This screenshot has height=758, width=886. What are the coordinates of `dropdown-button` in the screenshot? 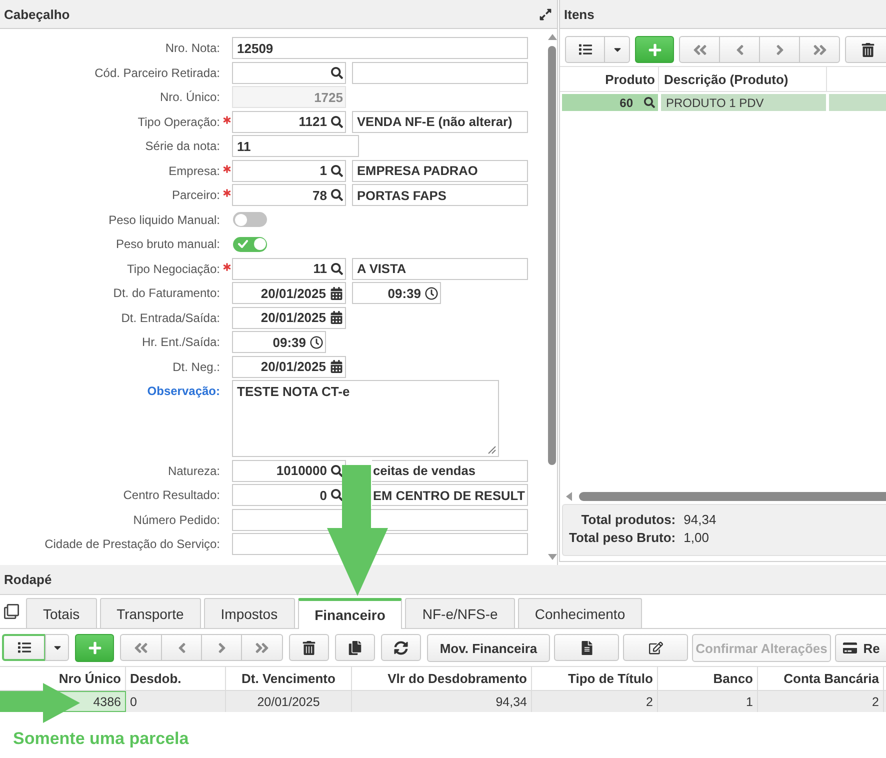 It's located at (57, 647).